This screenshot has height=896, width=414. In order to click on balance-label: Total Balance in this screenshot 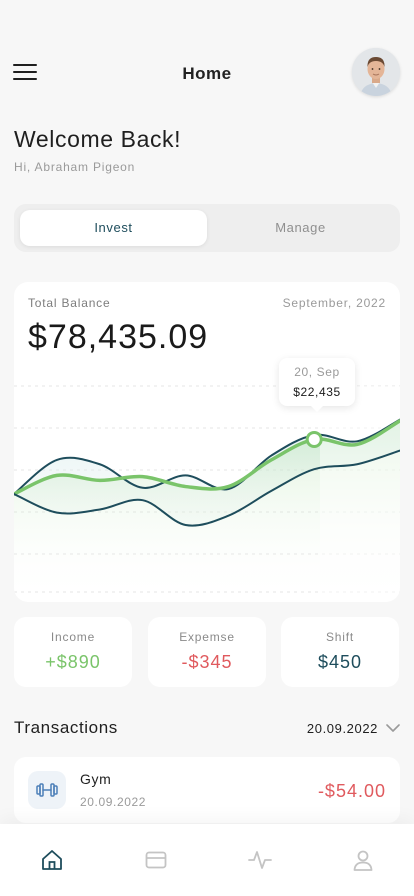, I will do `click(69, 303)`.